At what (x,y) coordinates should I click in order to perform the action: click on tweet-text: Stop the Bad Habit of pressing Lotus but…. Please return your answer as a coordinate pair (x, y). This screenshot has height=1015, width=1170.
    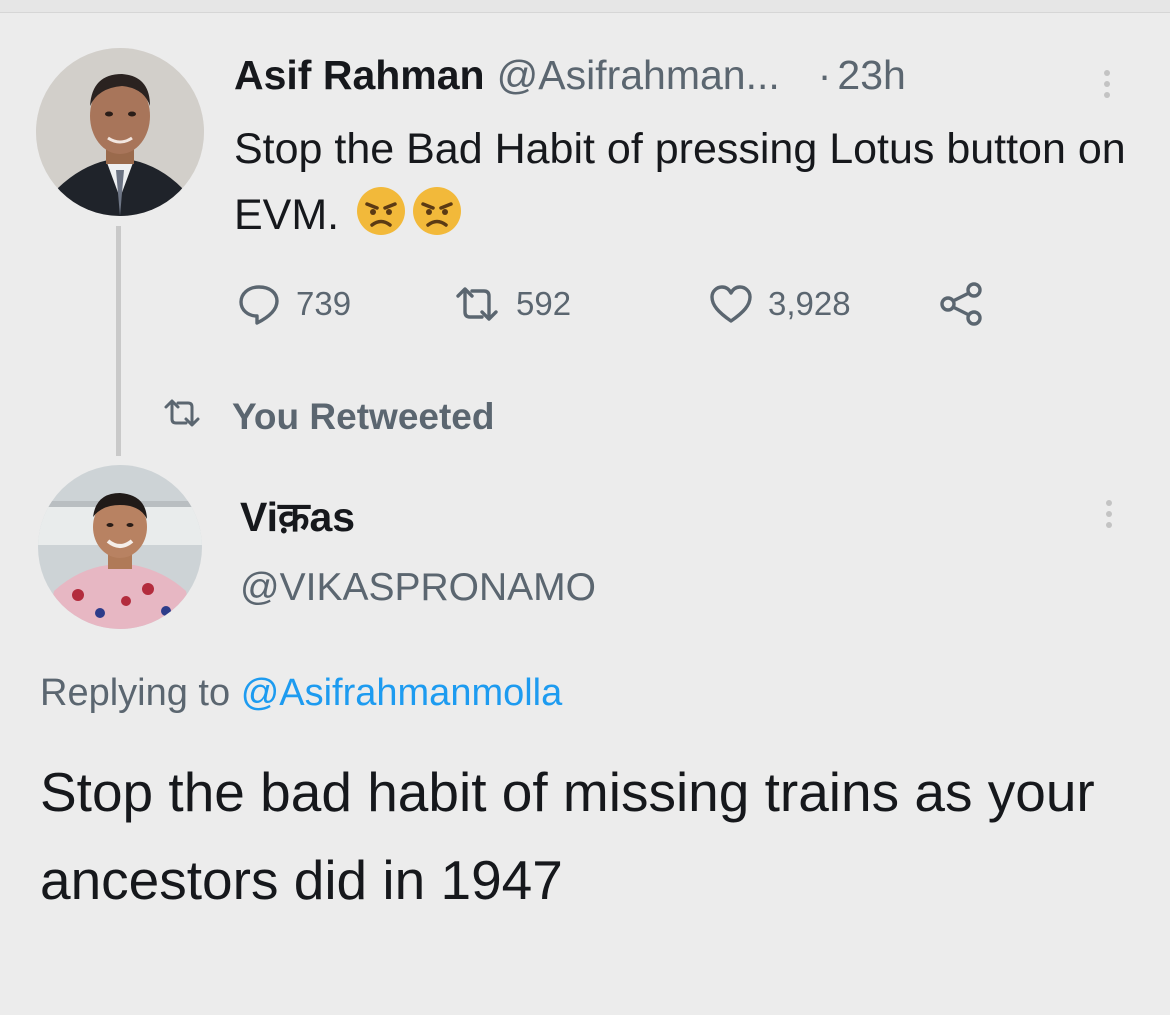
    Looking at the image, I should click on (684, 186).